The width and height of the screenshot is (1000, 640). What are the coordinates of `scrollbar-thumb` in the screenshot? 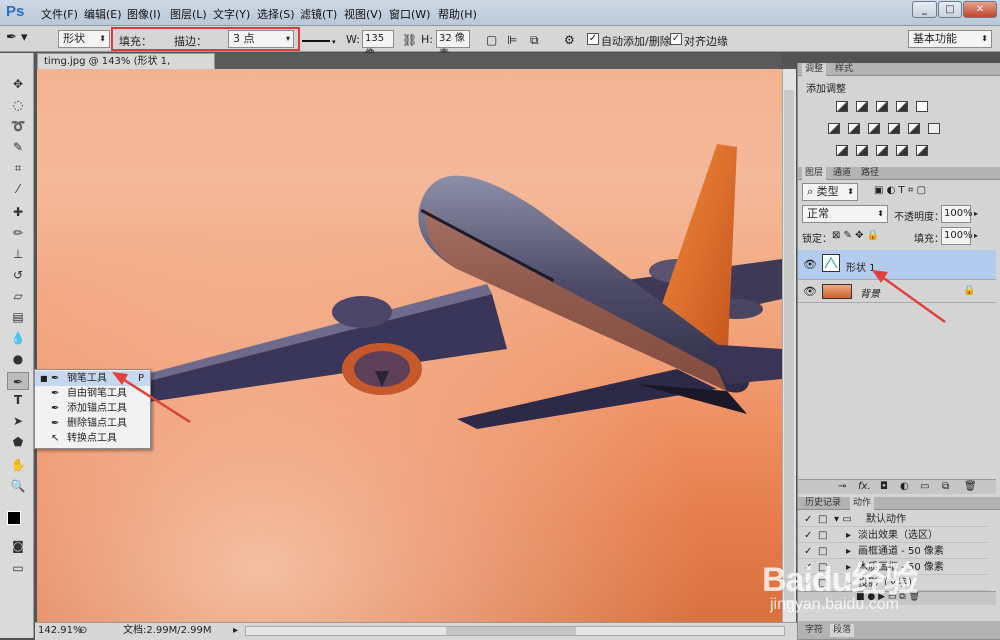 It's located at (789, 345).